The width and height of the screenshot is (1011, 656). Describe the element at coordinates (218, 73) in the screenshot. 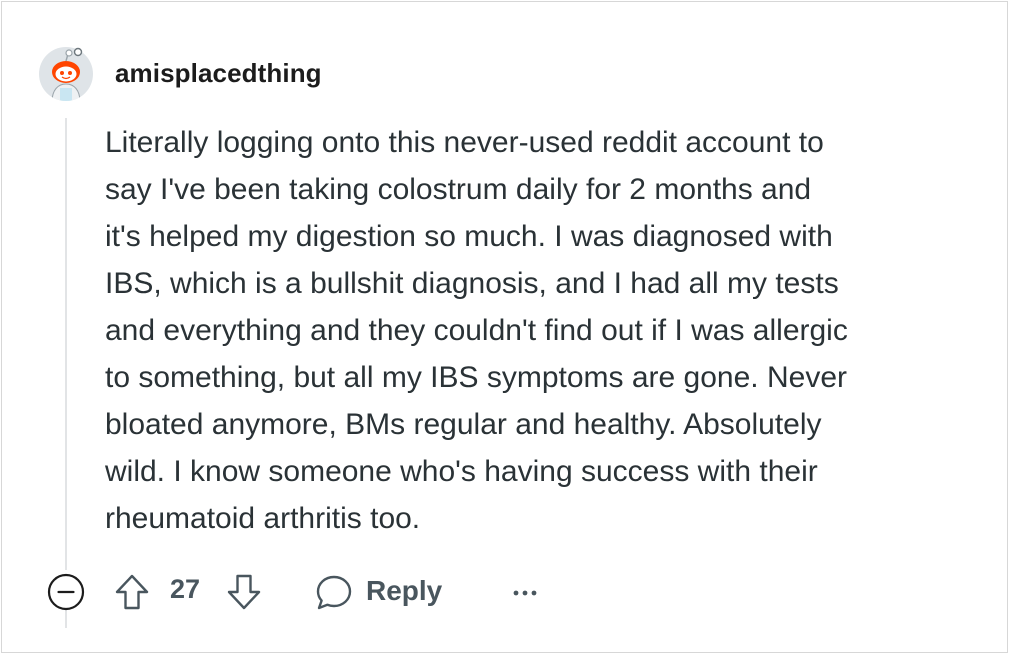

I see `comment-author: amisplacedthing` at that location.